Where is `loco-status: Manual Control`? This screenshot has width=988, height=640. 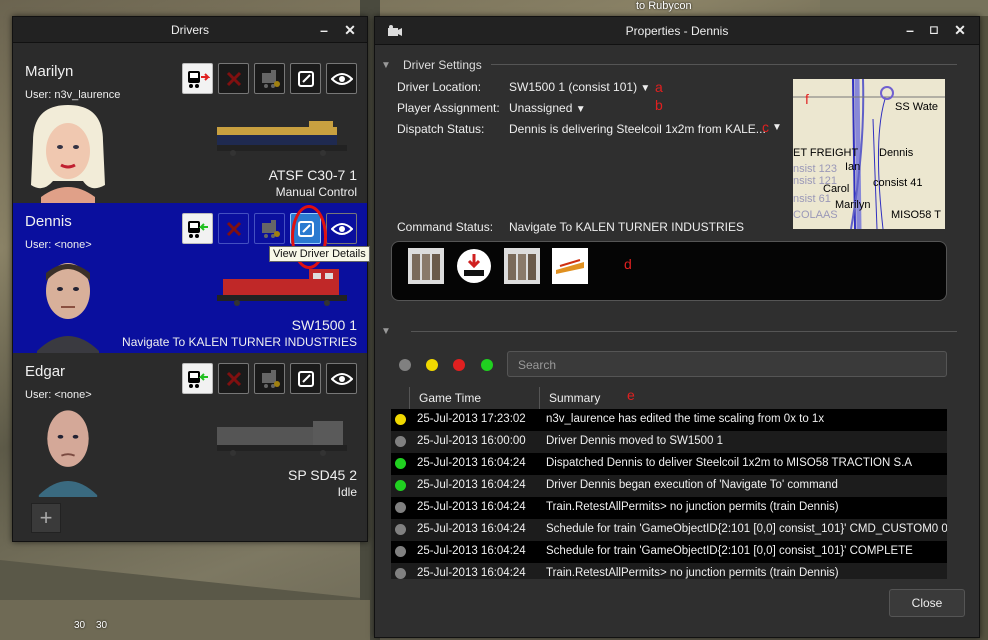 loco-status: Manual Control is located at coordinates (316, 192).